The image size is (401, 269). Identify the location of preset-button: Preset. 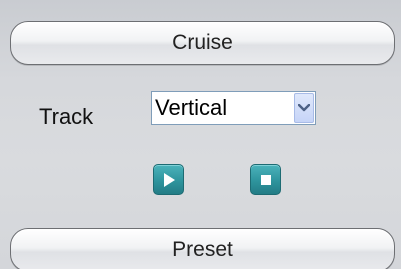
(202, 248).